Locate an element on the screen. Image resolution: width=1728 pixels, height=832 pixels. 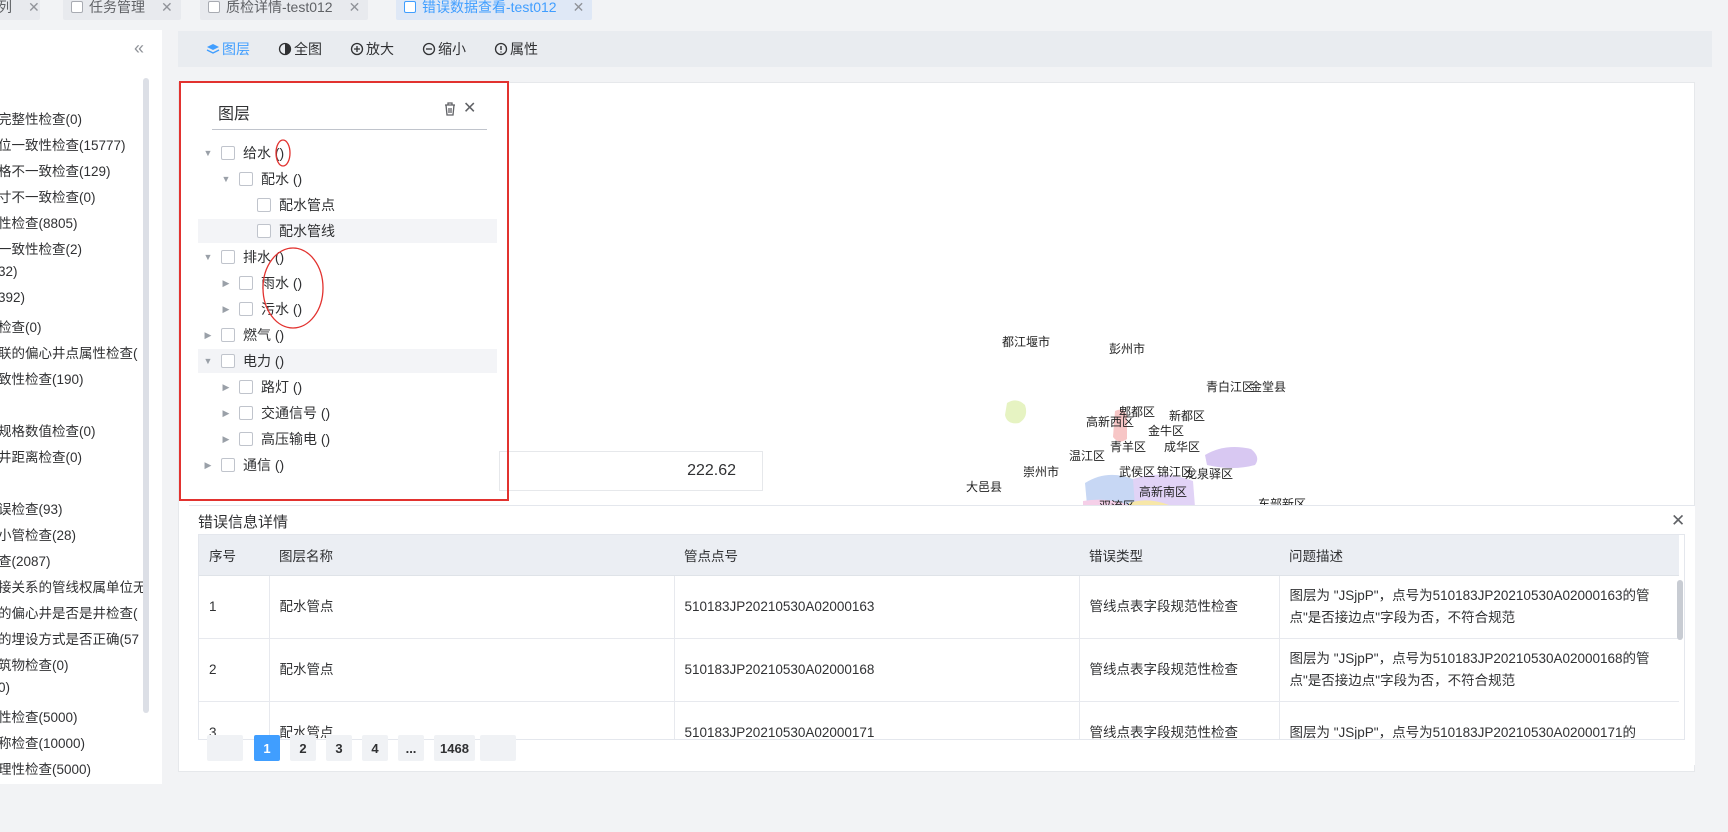
check-list-item: 位一致性检查(15777) is located at coordinates (63, 144).